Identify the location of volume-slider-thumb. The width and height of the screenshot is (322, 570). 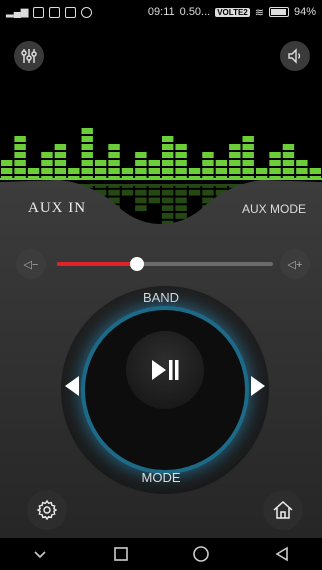
(136, 264).